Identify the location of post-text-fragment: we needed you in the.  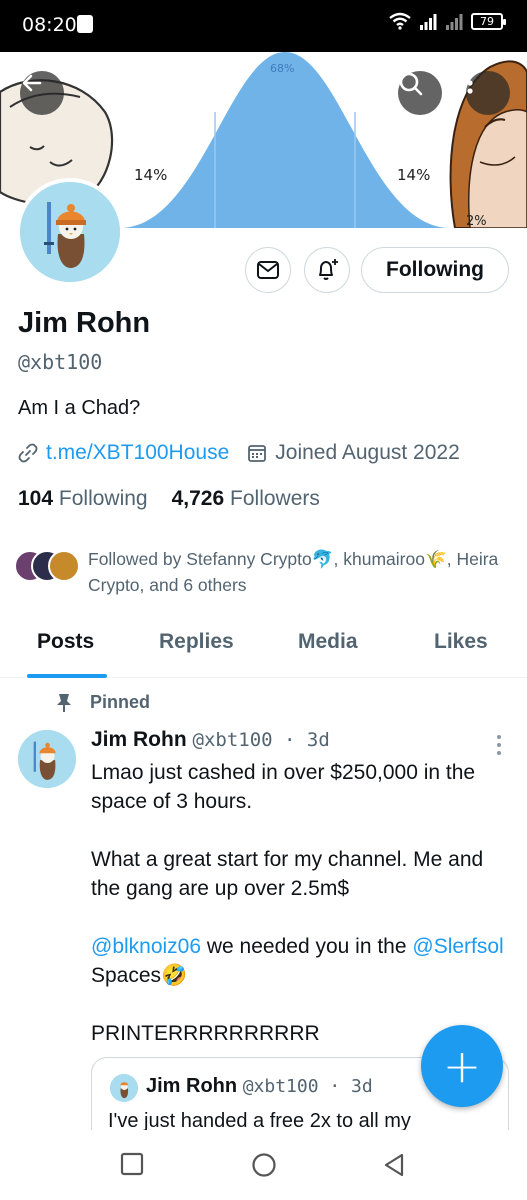
(307, 946).